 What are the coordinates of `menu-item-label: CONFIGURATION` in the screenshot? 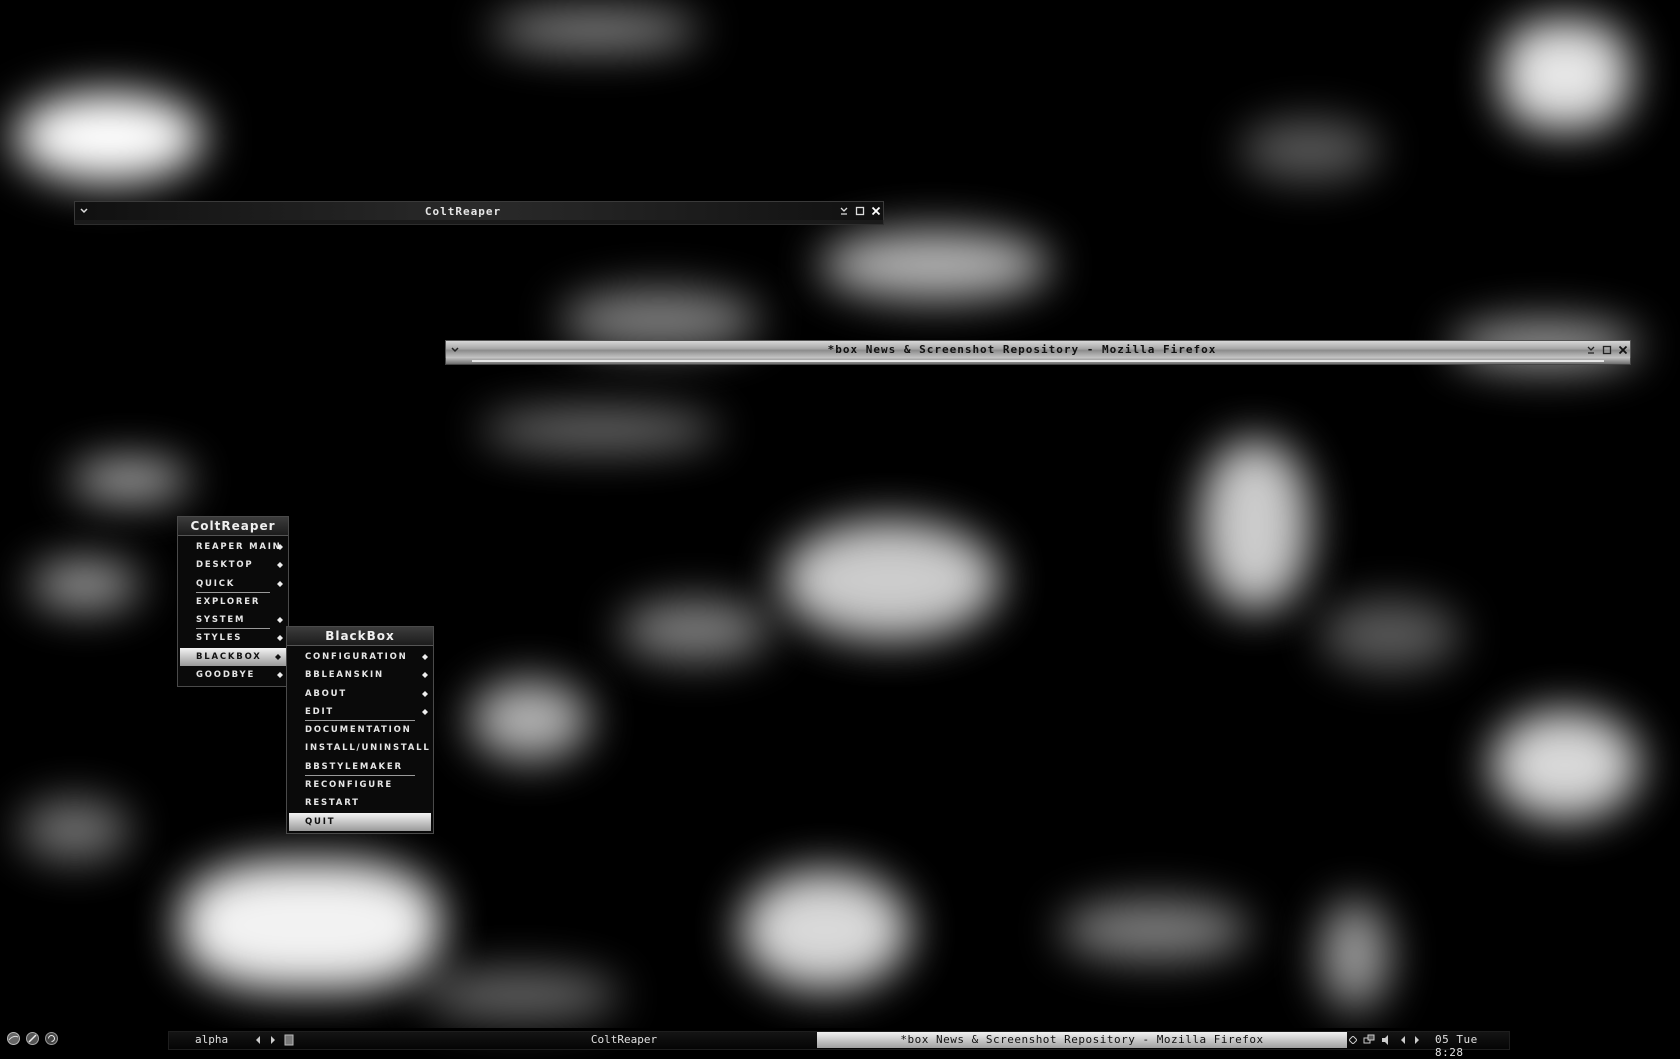 It's located at (356, 657).